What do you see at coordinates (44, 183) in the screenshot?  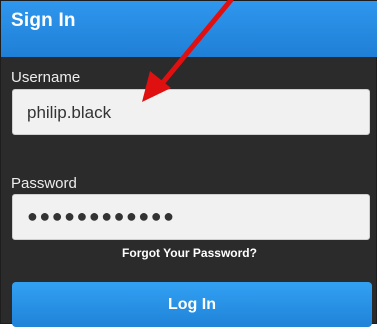 I see `password-label: Password` at bounding box center [44, 183].